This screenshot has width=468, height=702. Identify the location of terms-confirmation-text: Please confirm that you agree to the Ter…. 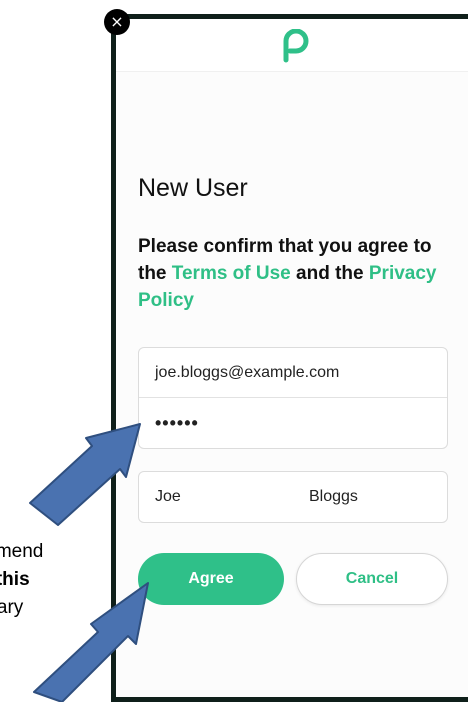
(293, 273).